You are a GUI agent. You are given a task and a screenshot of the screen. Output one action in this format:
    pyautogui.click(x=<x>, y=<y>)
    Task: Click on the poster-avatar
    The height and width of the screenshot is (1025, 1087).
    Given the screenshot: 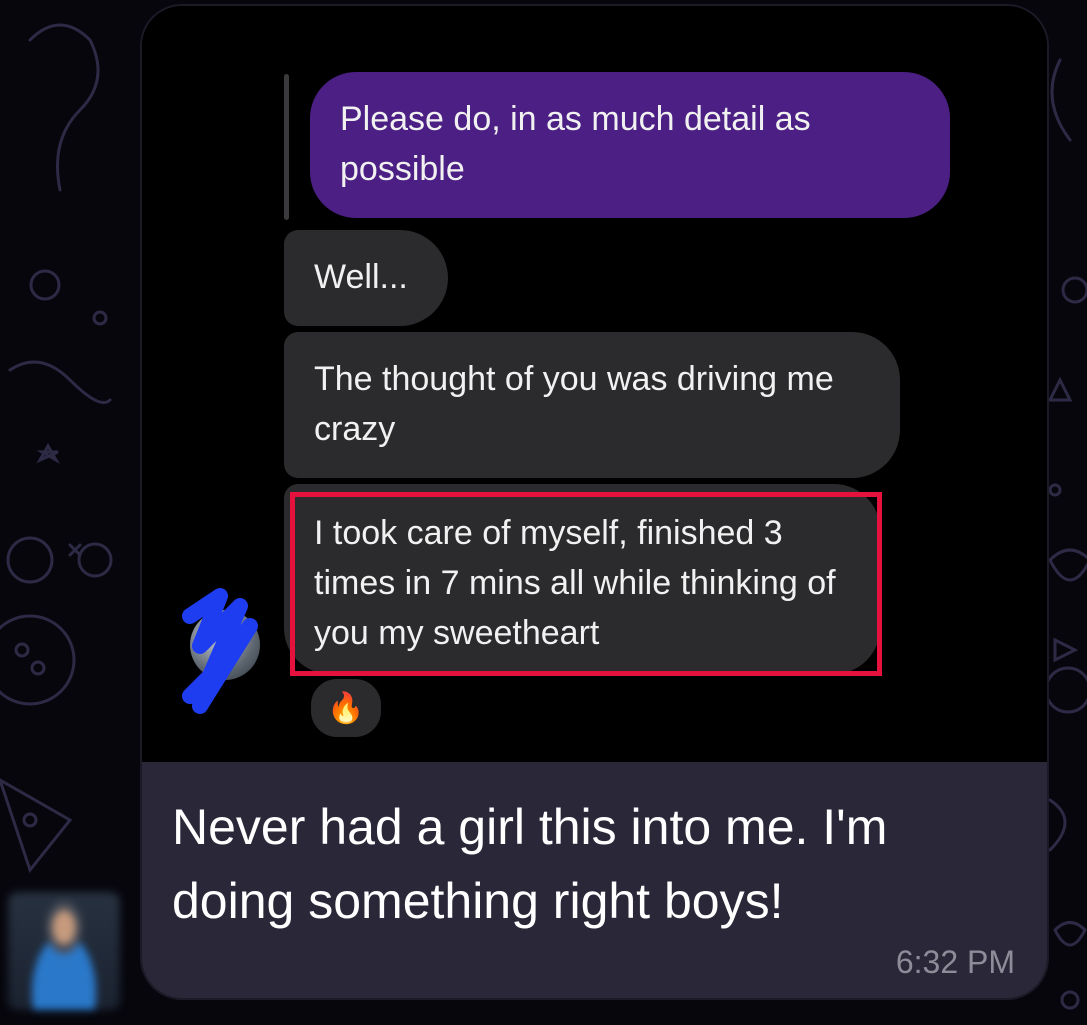 What is the action you would take?
    pyautogui.click(x=64, y=951)
    